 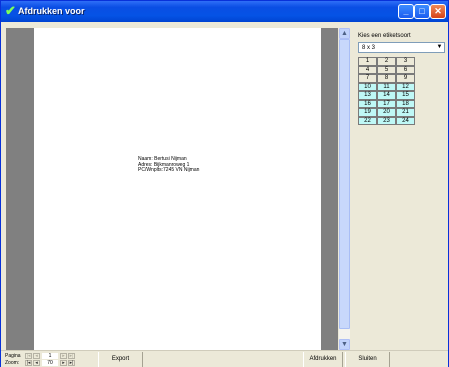 What do you see at coordinates (386, 78) in the screenshot?
I see `label-cell: 8` at bounding box center [386, 78].